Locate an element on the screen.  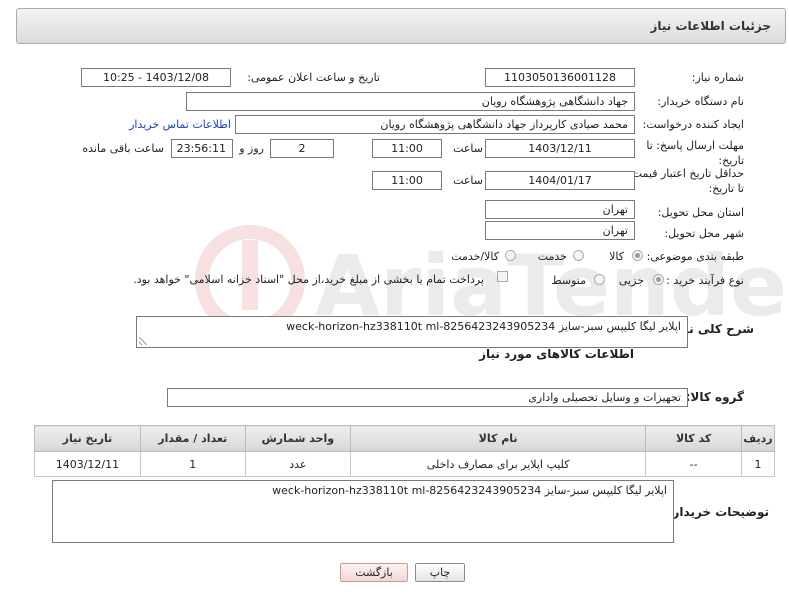
header-bar: جزئیات اطلاعات نیاز is located at coordinates (401, 26).